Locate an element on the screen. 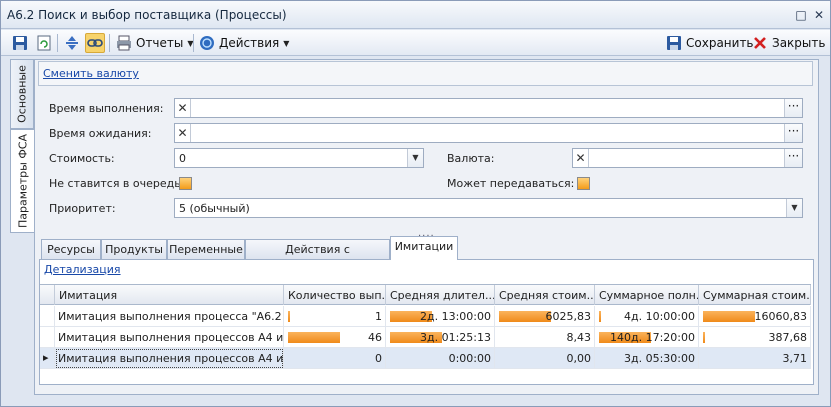 This screenshot has height=407, width=831. priority-select: 5 (обычный) ▼ is located at coordinates (488, 208).